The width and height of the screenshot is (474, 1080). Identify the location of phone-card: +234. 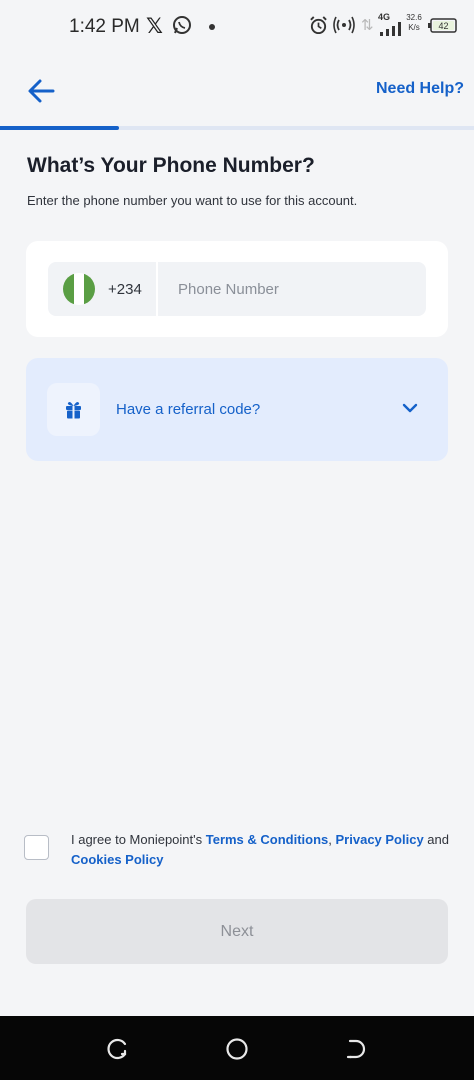
(237, 289).